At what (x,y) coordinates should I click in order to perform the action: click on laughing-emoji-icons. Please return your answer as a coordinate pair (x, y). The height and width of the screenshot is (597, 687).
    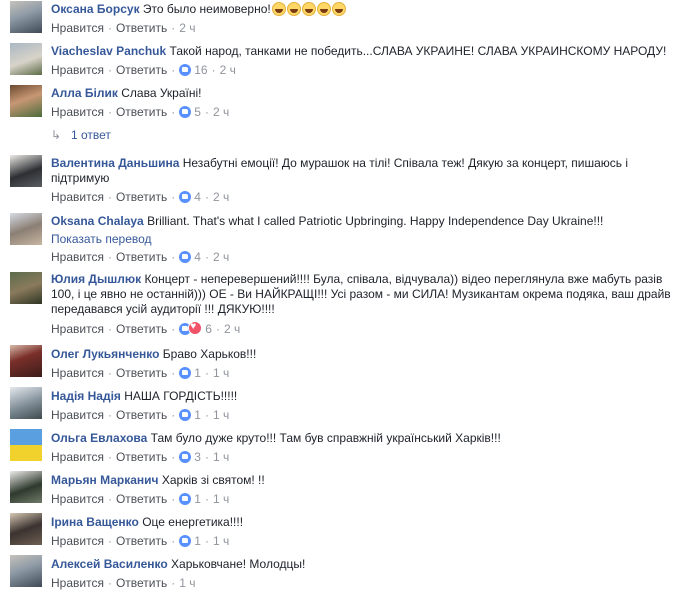
    Looking at the image, I should click on (308, 9).